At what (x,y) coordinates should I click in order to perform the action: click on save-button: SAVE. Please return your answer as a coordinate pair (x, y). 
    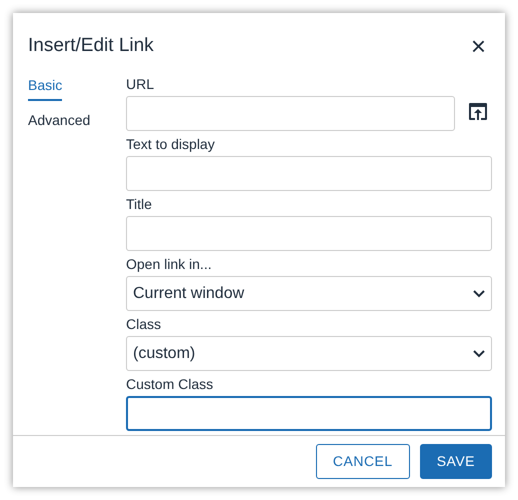
    Looking at the image, I should click on (456, 461).